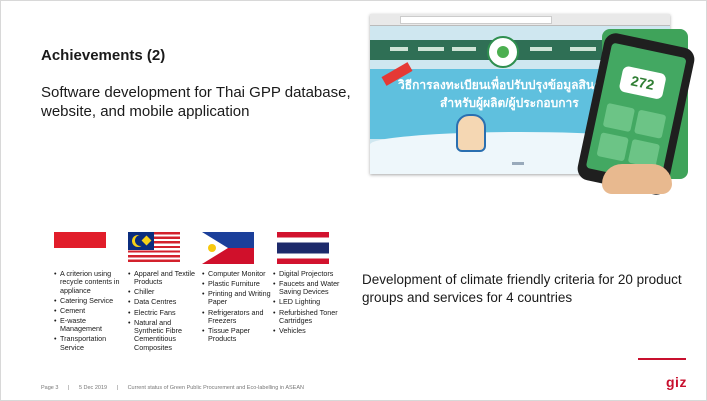  I want to click on list-item: Vehicles, so click(315, 330).